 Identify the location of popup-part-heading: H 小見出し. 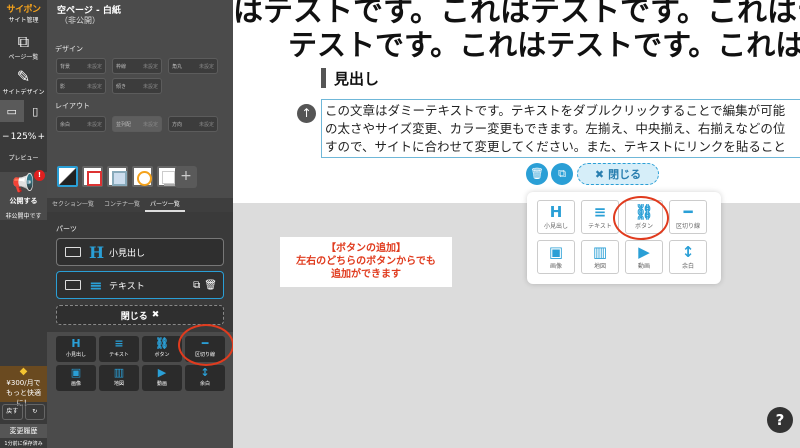
(556, 217).